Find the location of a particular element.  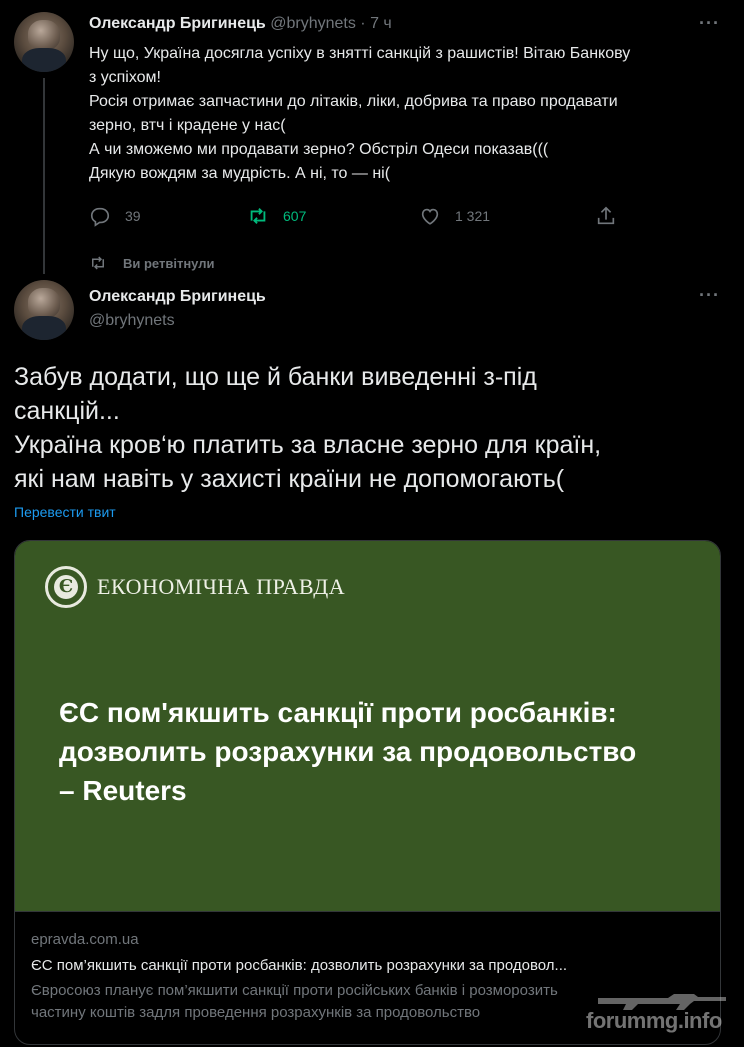

tweet-actions: 39 607 1 321 is located at coordinates (359, 218).